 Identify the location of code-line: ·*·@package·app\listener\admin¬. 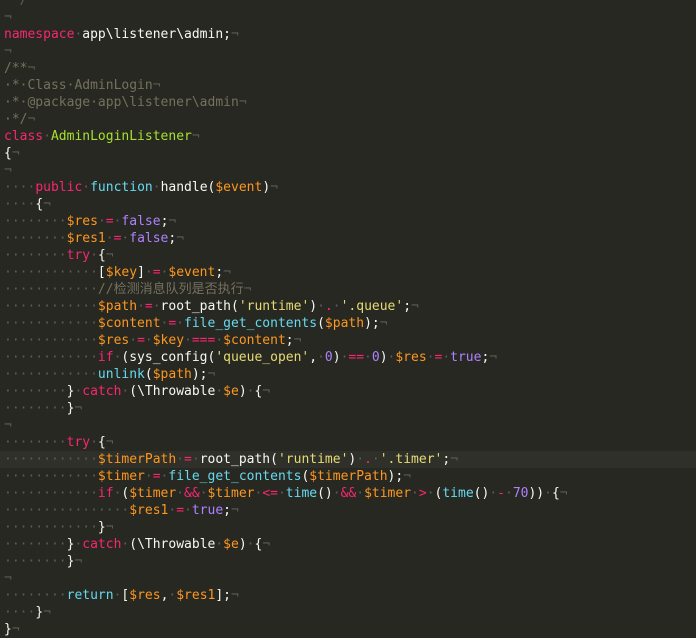
(350, 102).